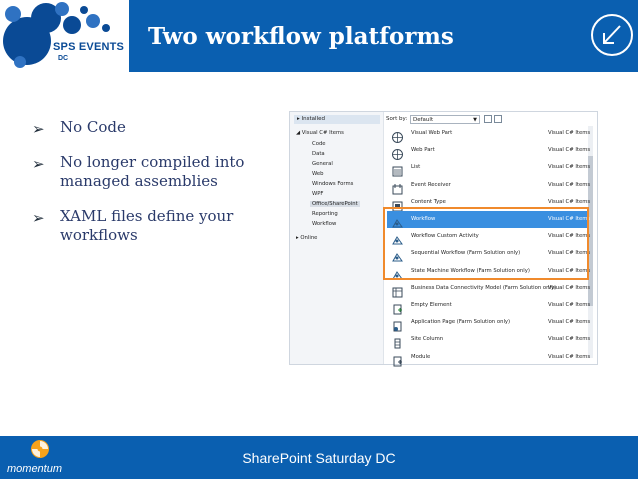 The width and height of the screenshot is (638, 479). What do you see at coordinates (489, 236) in the screenshot?
I see `template-row: Workflow Custom Activity Visual C# Items` at bounding box center [489, 236].